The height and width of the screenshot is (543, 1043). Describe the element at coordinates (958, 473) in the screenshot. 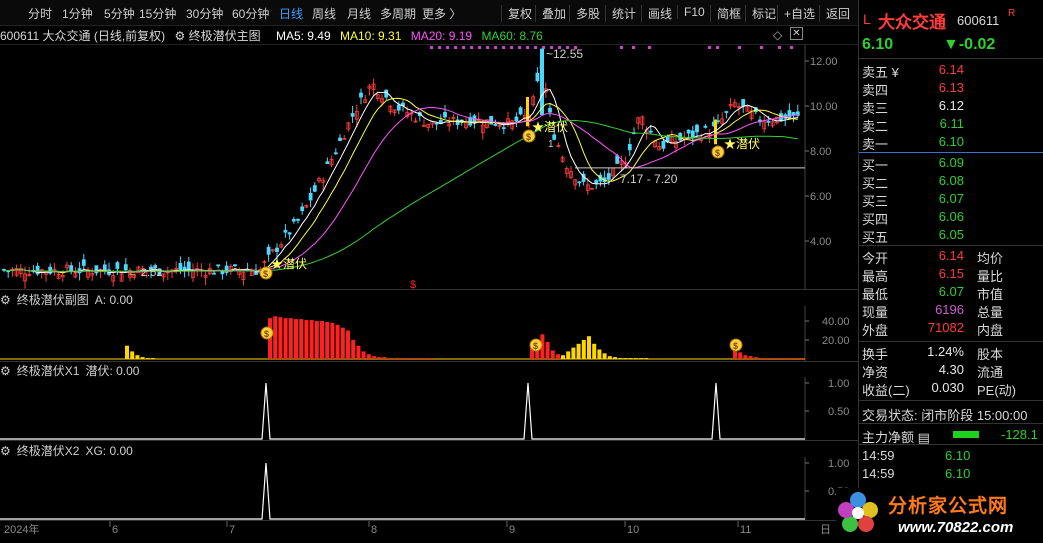

I see `tick-price: 6.10` at that location.